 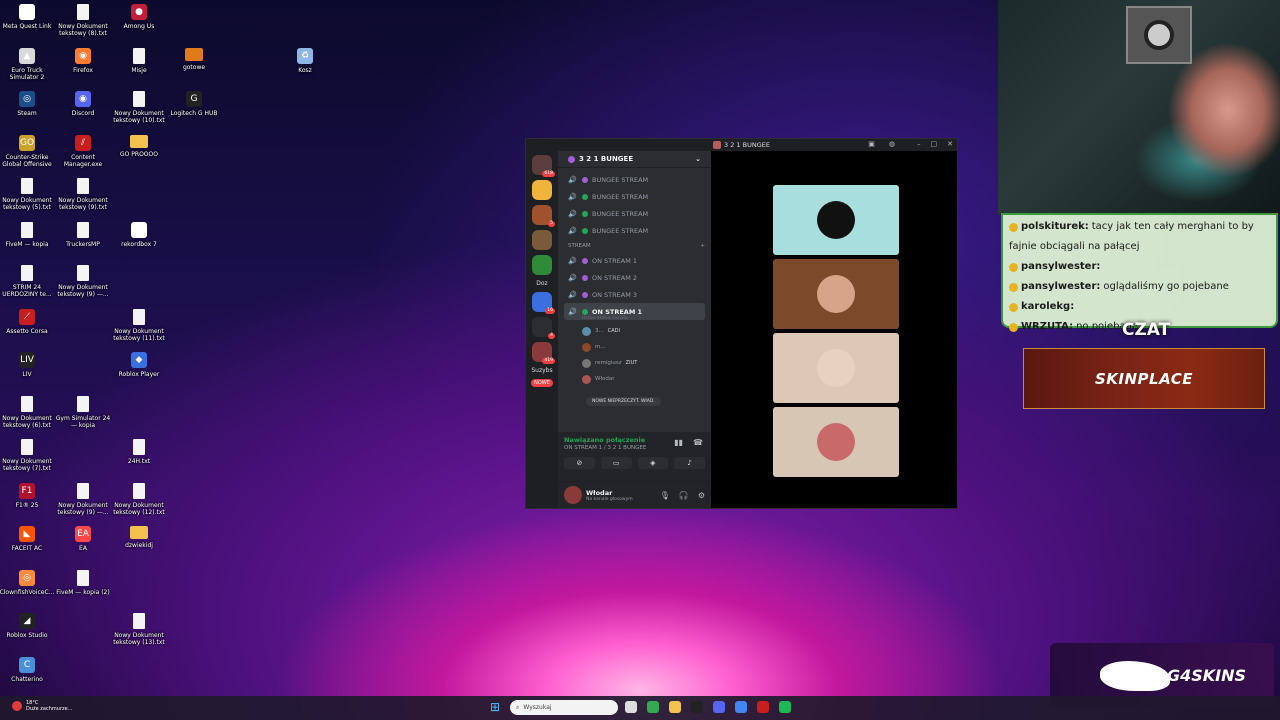 What do you see at coordinates (139, 499) in the screenshot?
I see `desktop-icon: Nowy Dokument tekstowy (12).txt` at bounding box center [139, 499].